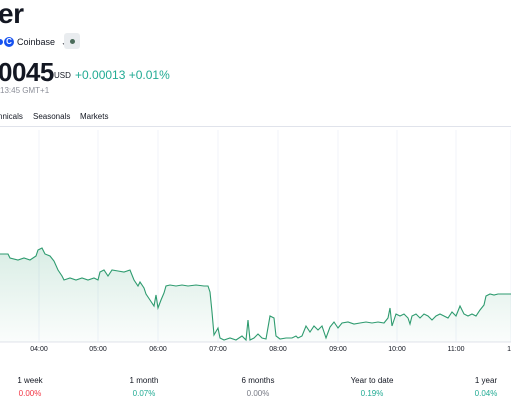  I want to click on exchange-selector: C Coinbase ⌄, so click(34, 42).